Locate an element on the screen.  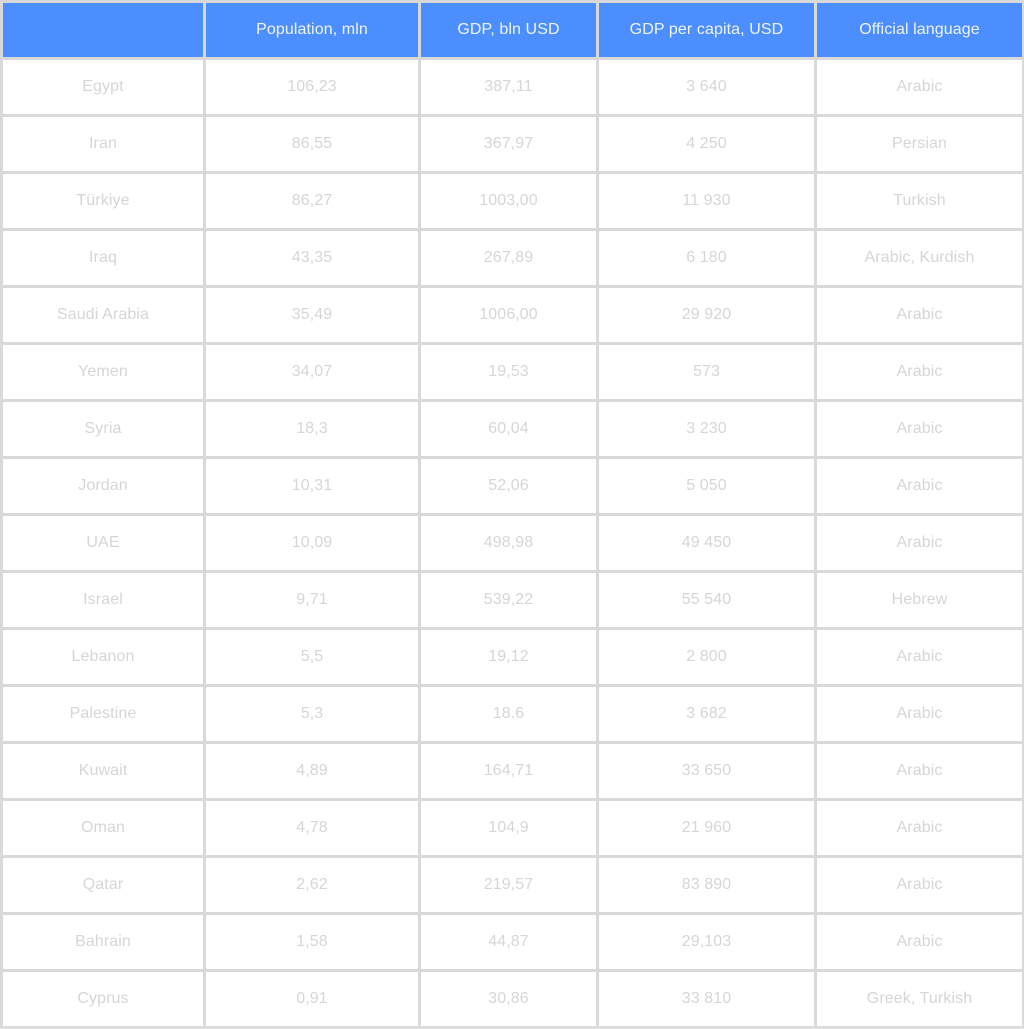
population-cell: 10,31 is located at coordinates (312, 486).